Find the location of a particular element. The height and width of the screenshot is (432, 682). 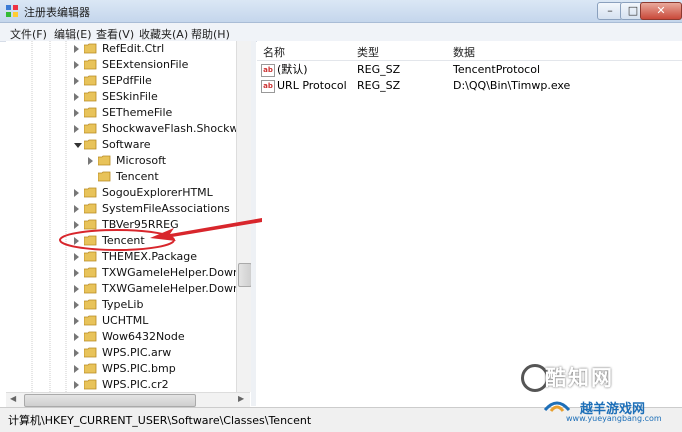

tree-node: TypeLib is located at coordinates (126, 305).